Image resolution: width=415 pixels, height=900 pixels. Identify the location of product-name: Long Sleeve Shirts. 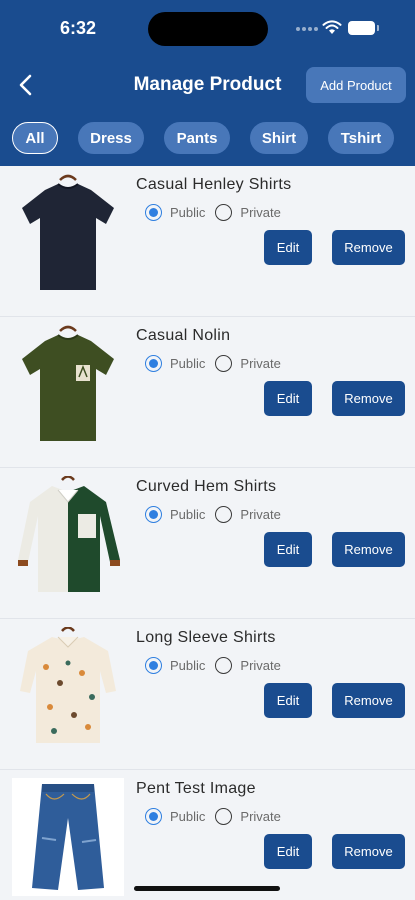
(206, 637).